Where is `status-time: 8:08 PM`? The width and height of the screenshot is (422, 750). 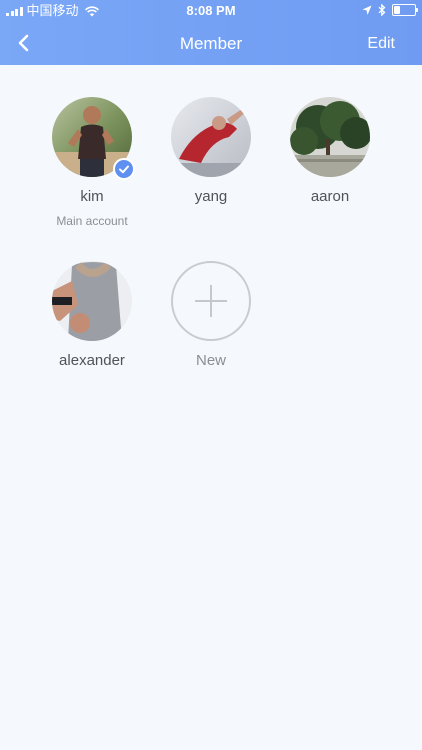 status-time: 8:08 PM is located at coordinates (211, 10).